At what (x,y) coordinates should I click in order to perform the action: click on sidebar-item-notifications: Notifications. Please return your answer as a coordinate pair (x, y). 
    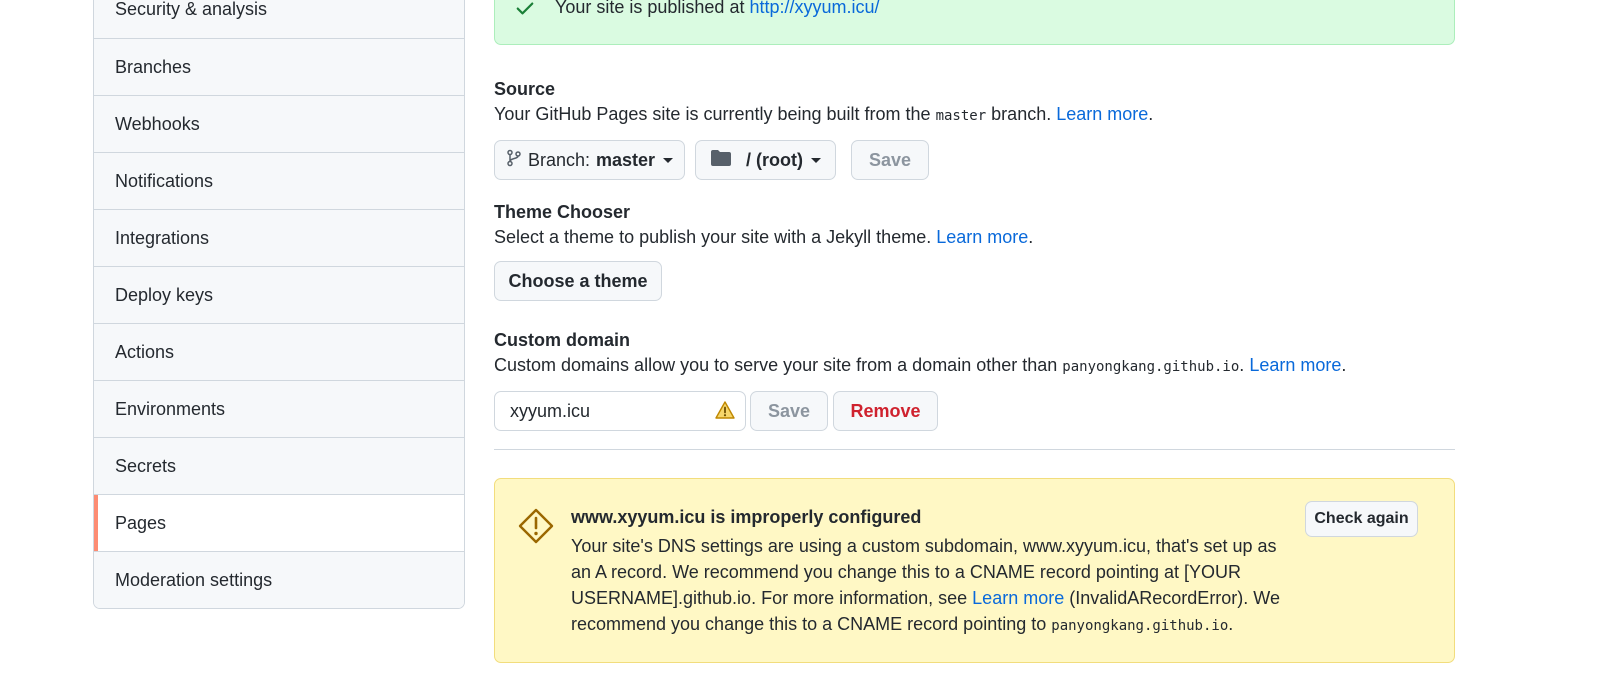
    Looking at the image, I should click on (279, 180).